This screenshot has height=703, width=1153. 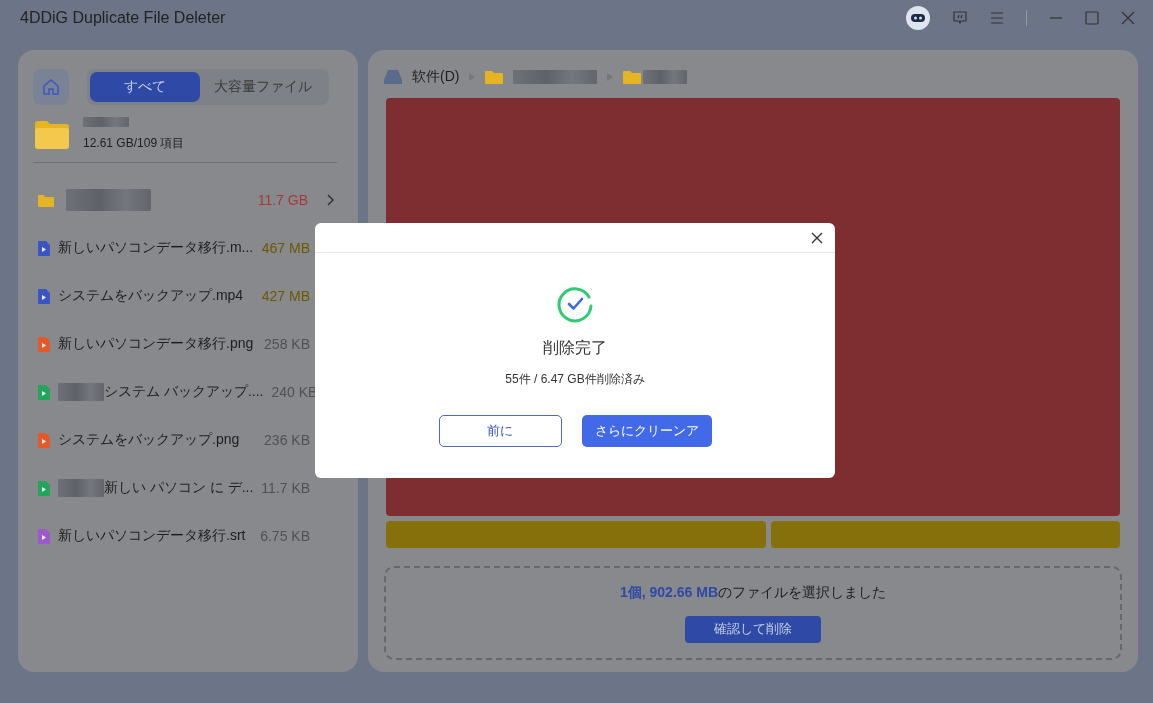 I want to click on file-size: 258 KB, so click(x=287, y=344).